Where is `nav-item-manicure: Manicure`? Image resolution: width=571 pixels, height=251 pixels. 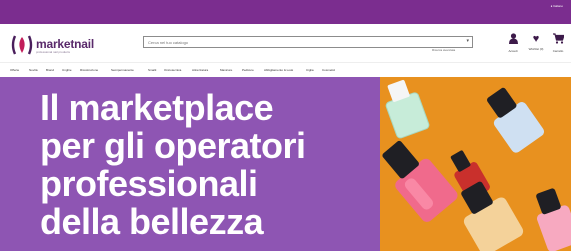
nav-item-manicure: Manicure is located at coordinates (226, 70).